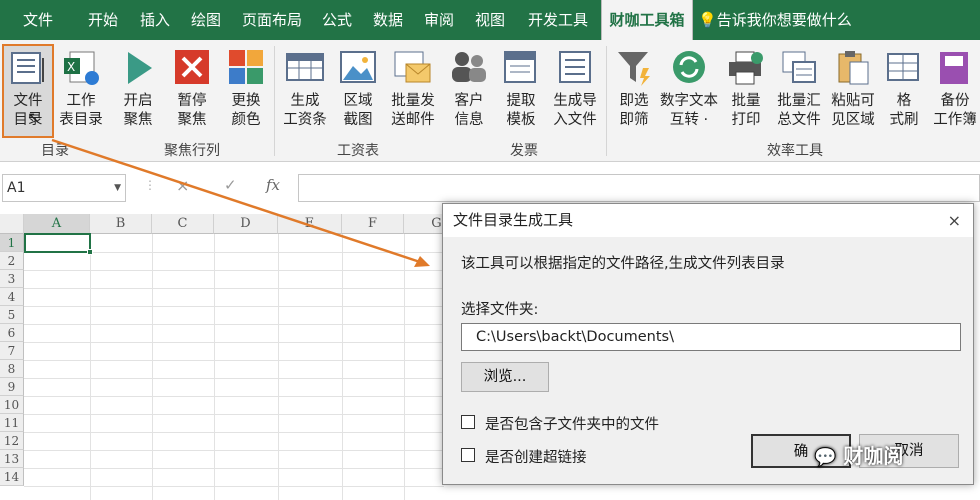  What do you see at coordinates (468, 455) in the screenshot?
I see `create-hyperlink-checkbox` at bounding box center [468, 455].